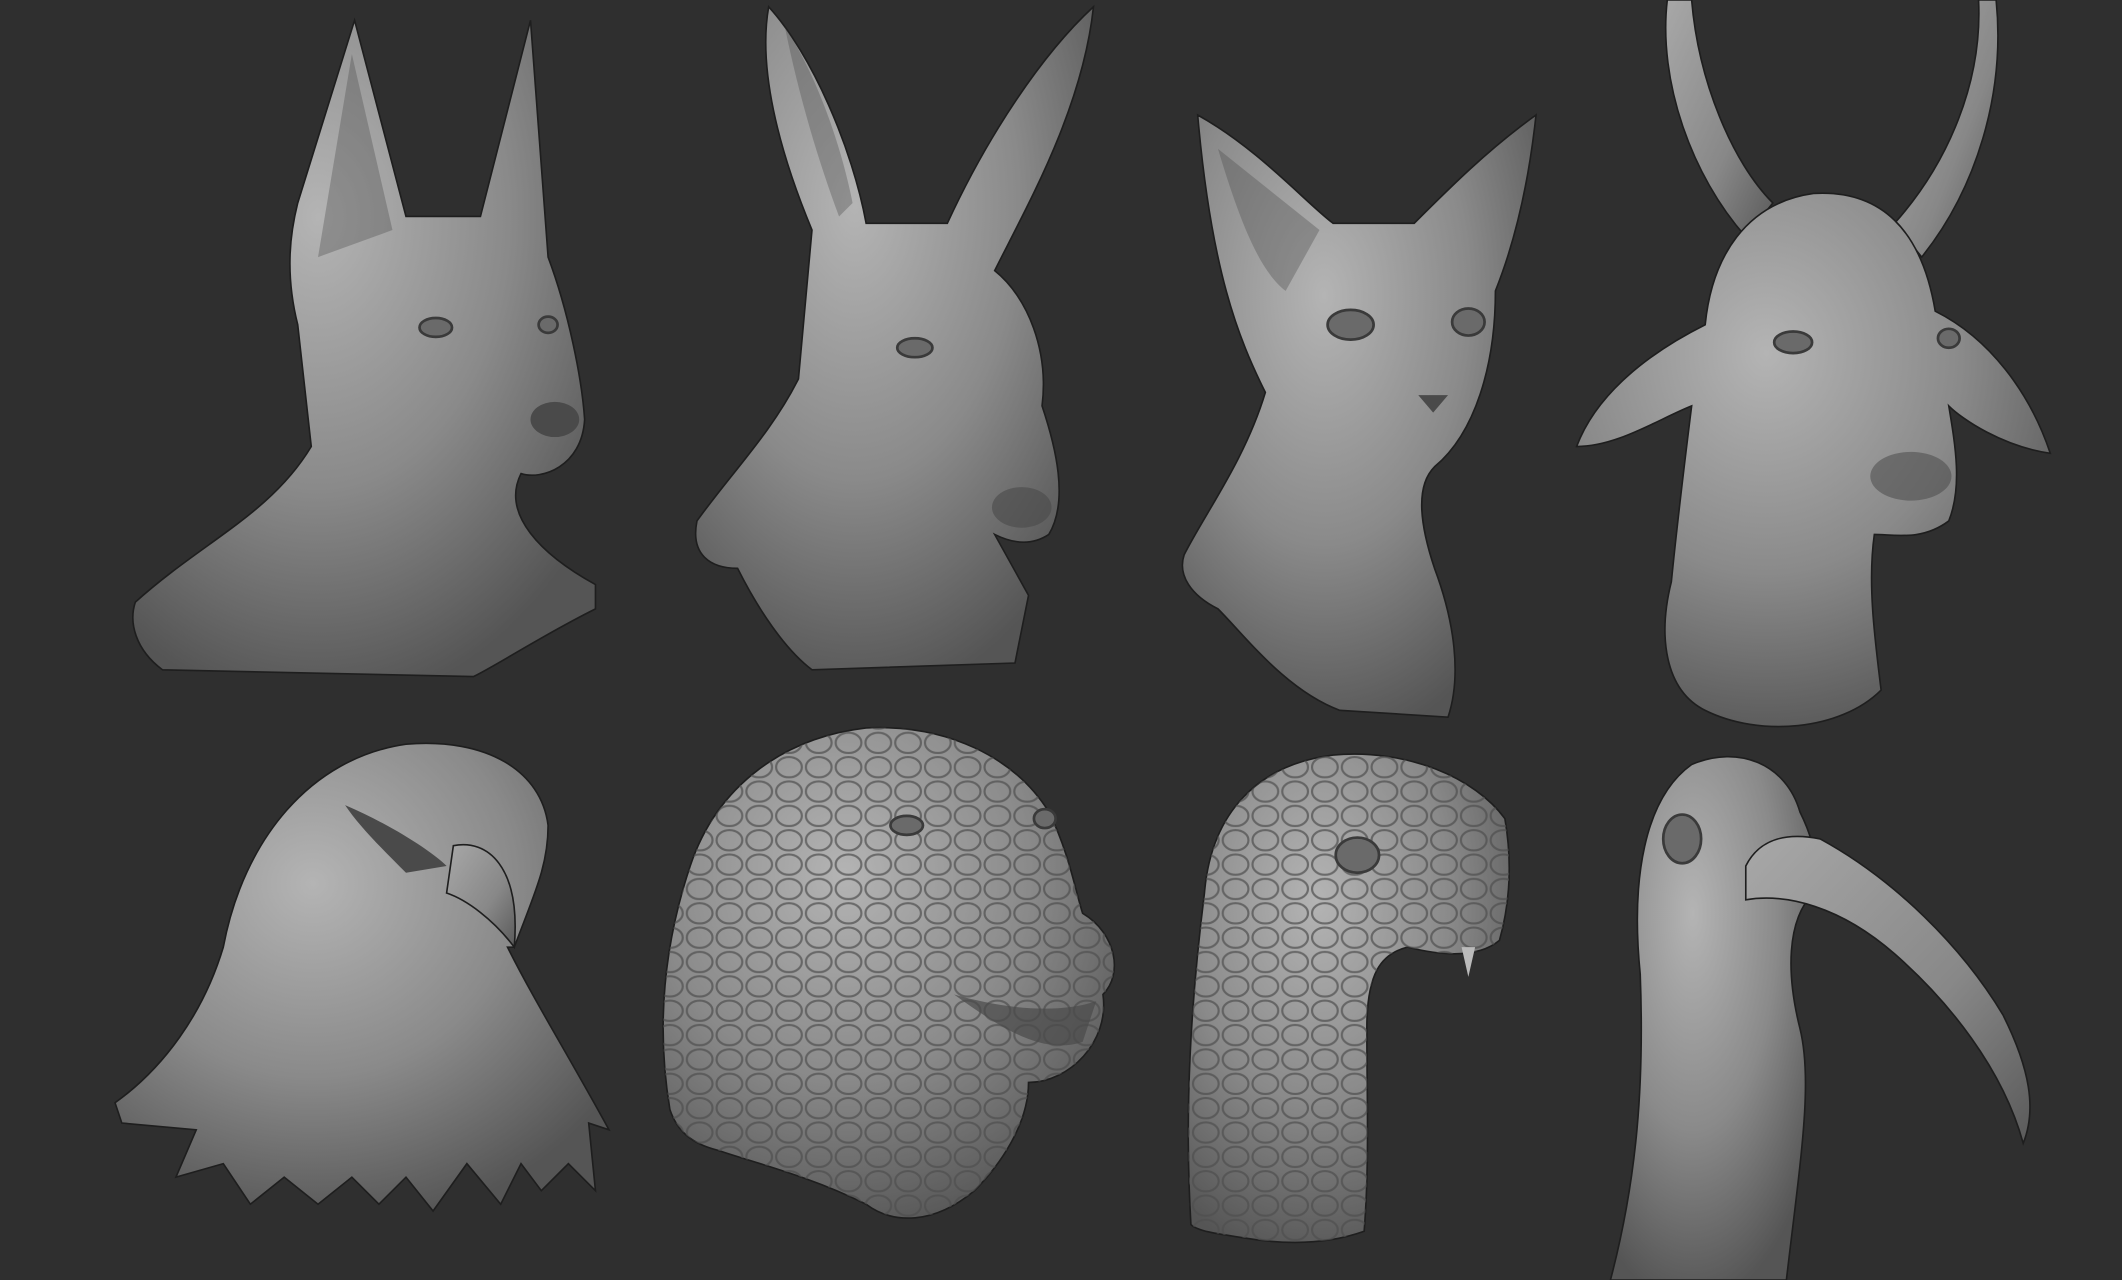  Describe the element at coordinates (1820, 1017) in the screenshot. I see `ibis-head-sculpt` at that location.